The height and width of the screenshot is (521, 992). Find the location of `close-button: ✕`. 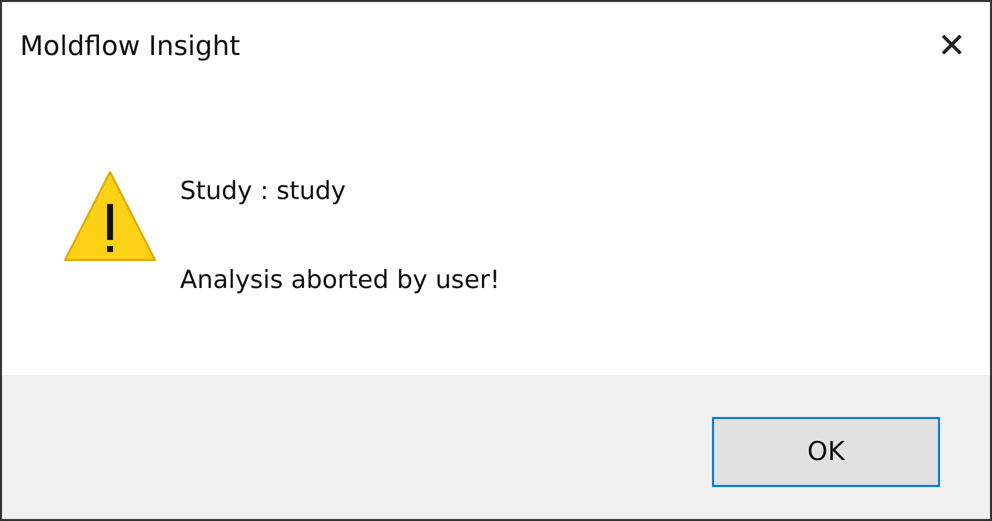

close-button: ✕ is located at coordinates (952, 46).